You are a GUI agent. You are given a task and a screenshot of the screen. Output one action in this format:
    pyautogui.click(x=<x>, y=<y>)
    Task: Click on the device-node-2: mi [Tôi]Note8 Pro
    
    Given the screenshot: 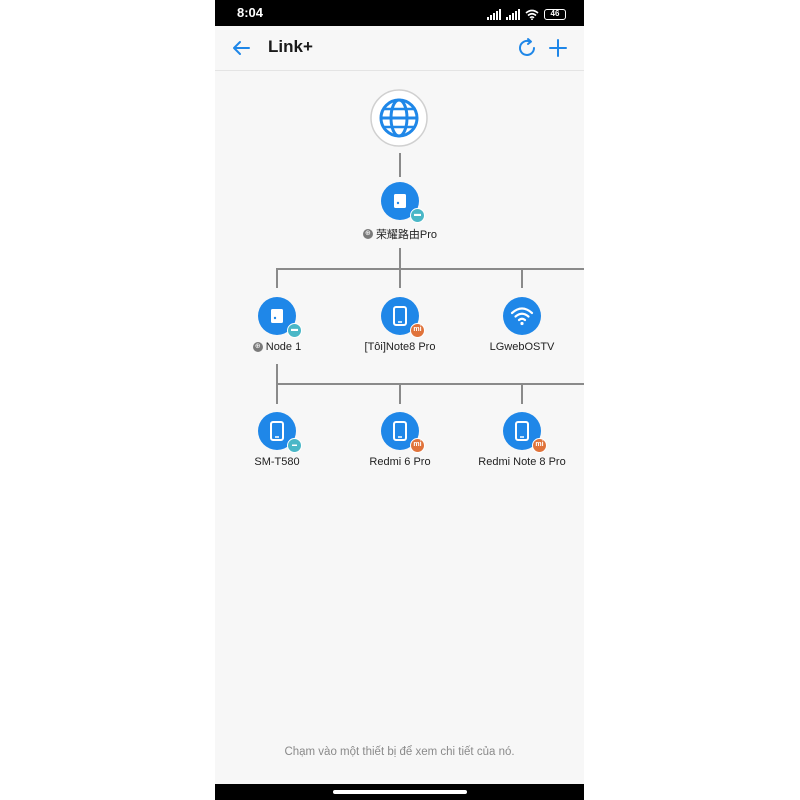 What is the action you would take?
    pyautogui.click(x=400, y=325)
    